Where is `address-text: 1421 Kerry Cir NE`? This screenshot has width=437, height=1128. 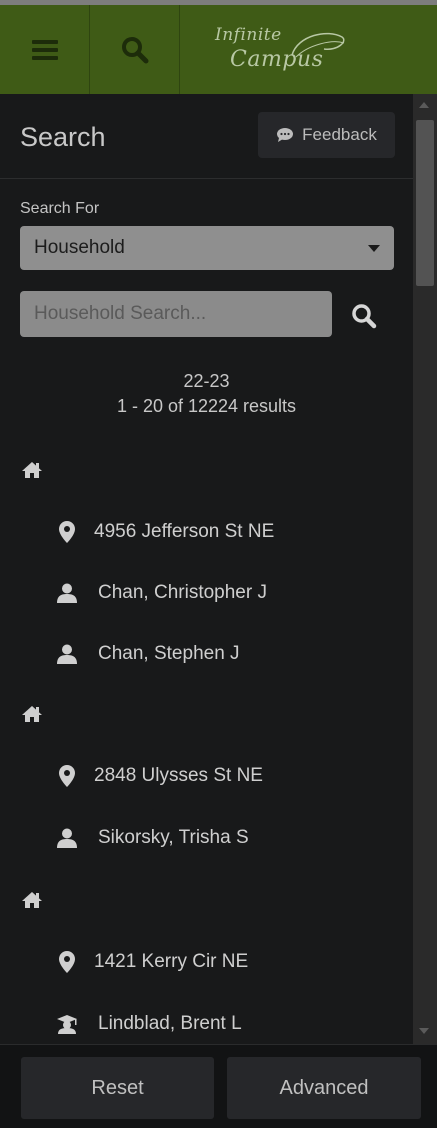 address-text: 1421 Kerry Cir NE is located at coordinates (171, 961).